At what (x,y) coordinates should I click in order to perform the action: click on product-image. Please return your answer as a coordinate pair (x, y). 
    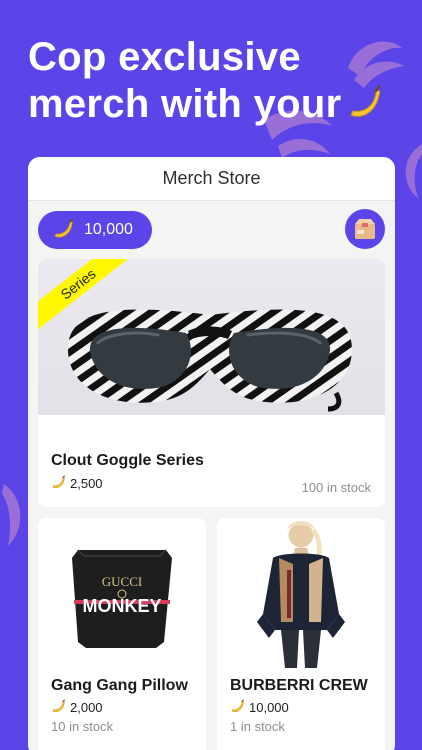
    Looking at the image, I should click on (301, 593).